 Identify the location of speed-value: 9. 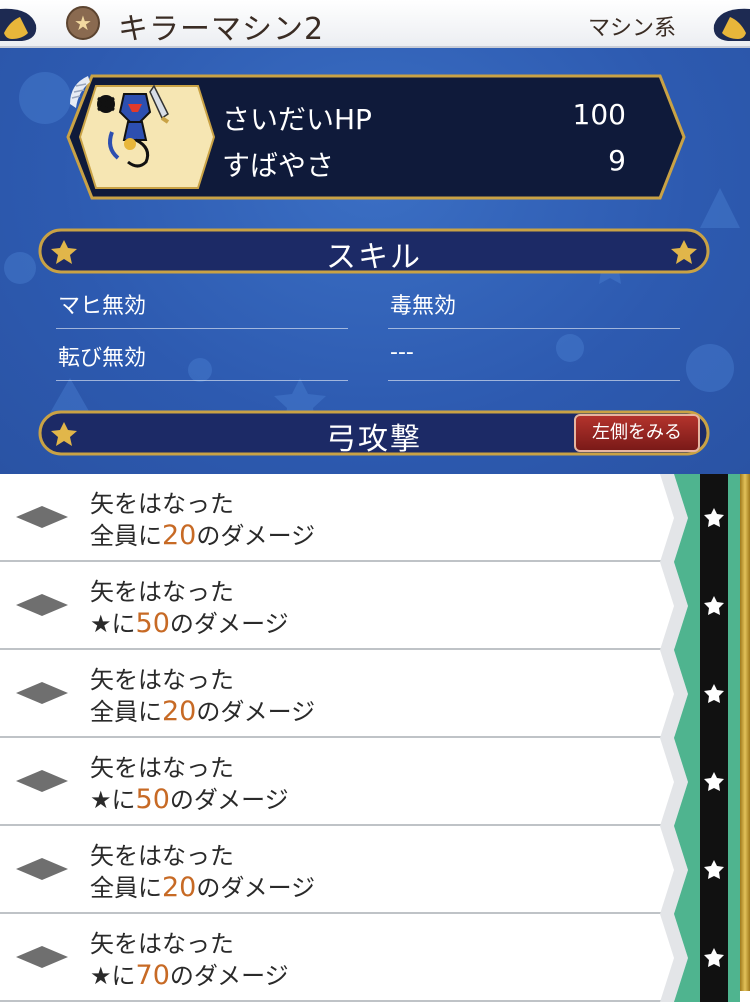
(617, 160).